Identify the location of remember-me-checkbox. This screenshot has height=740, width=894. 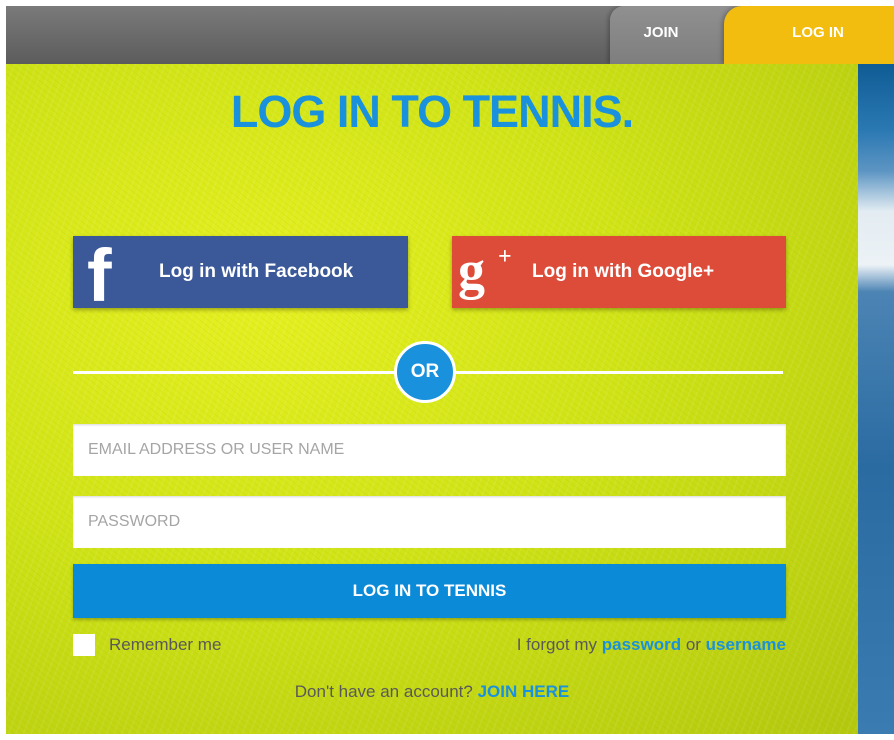
(84, 645).